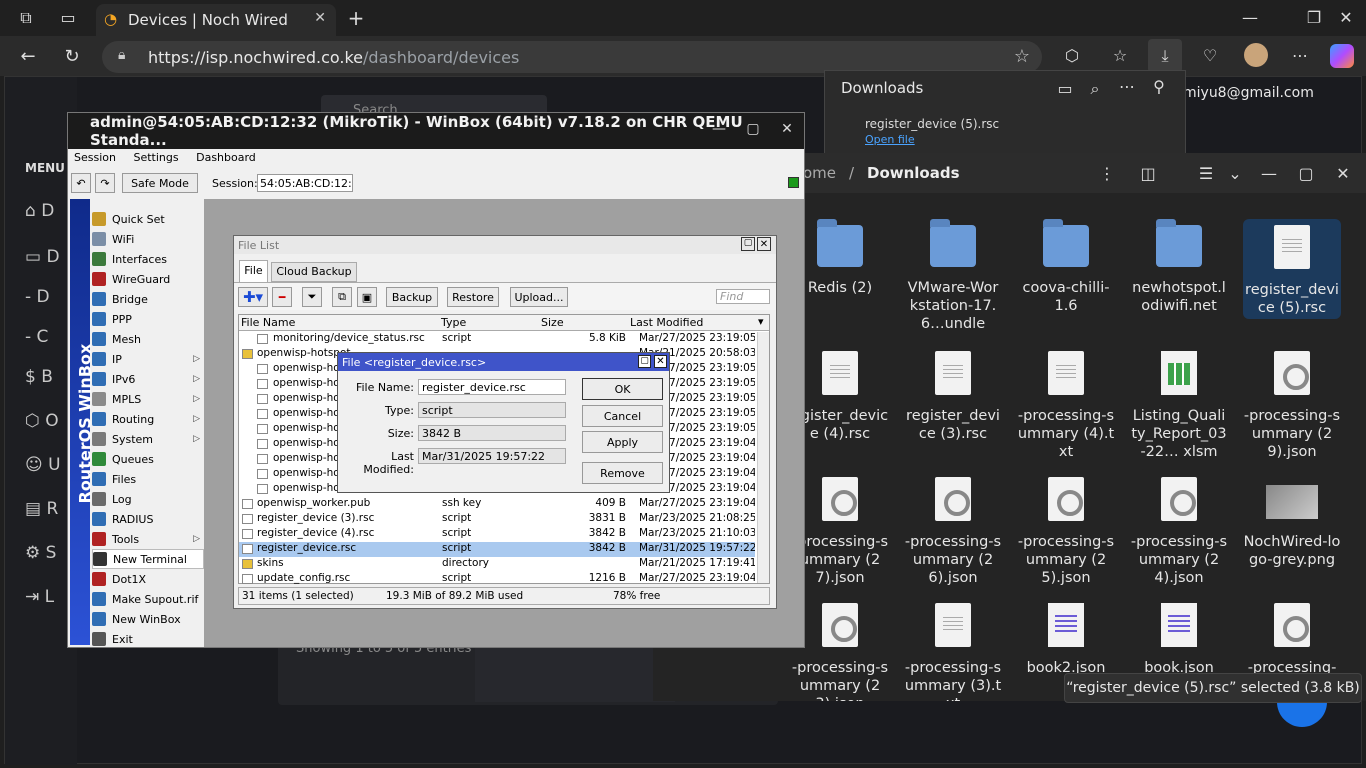 The height and width of the screenshot is (768, 1366). Describe the element at coordinates (148, 619) in the screenshot. I see `nav-item: New WinBox` at that location.